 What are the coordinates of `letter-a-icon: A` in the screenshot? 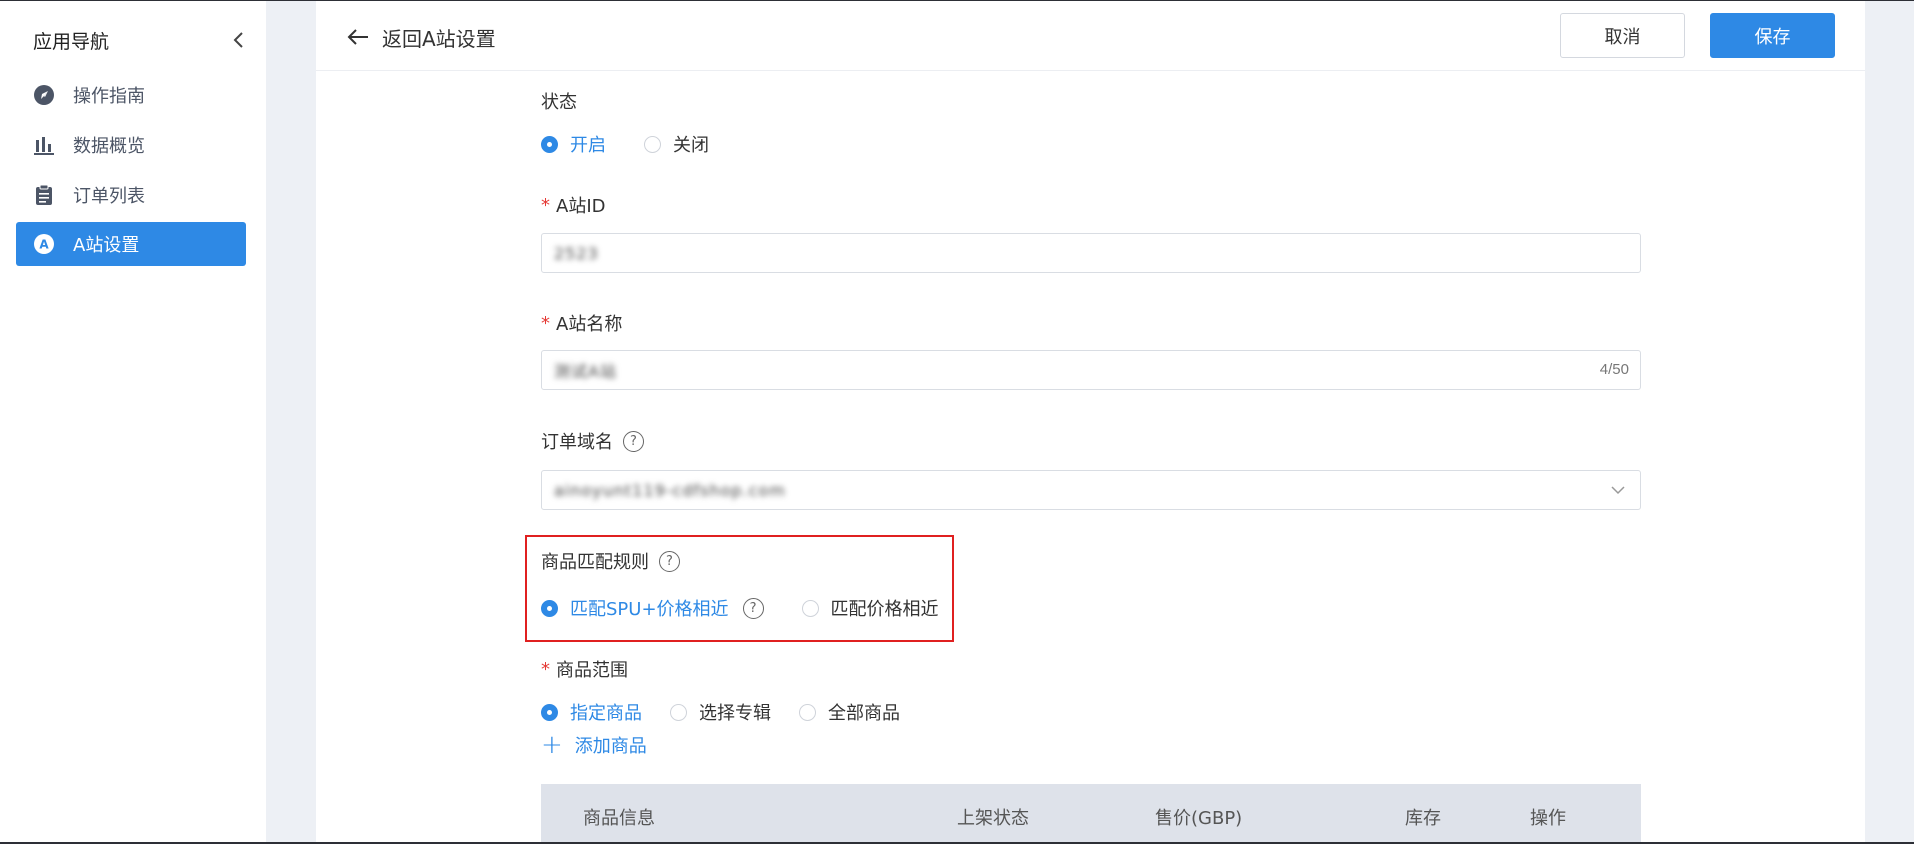 It's located at (44, 244).